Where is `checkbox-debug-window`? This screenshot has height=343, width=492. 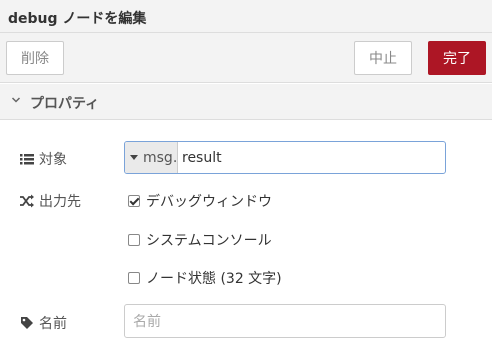 checkbox-debug-window is located at coordinates (134, 201).